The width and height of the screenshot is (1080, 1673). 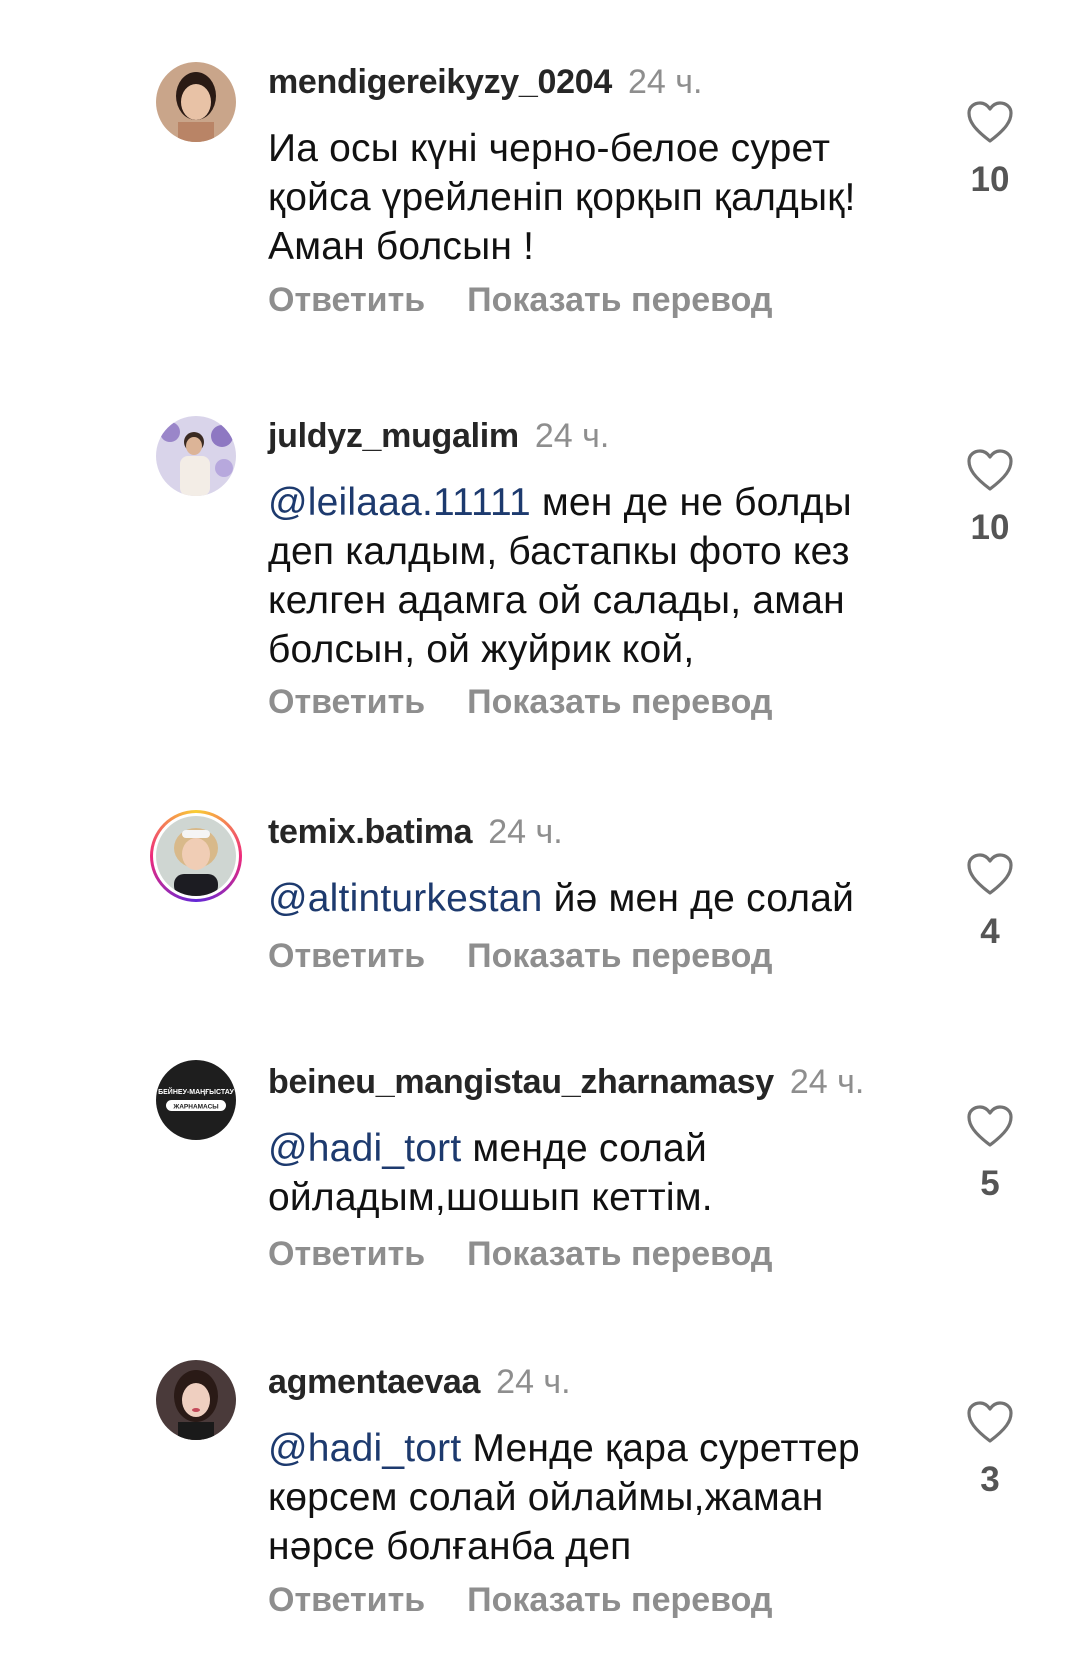 What do you see at coordinates (405, 898) in the screenshot?
I see `user-mention-link: @altinturkestan` at bounding box center [405, 898].